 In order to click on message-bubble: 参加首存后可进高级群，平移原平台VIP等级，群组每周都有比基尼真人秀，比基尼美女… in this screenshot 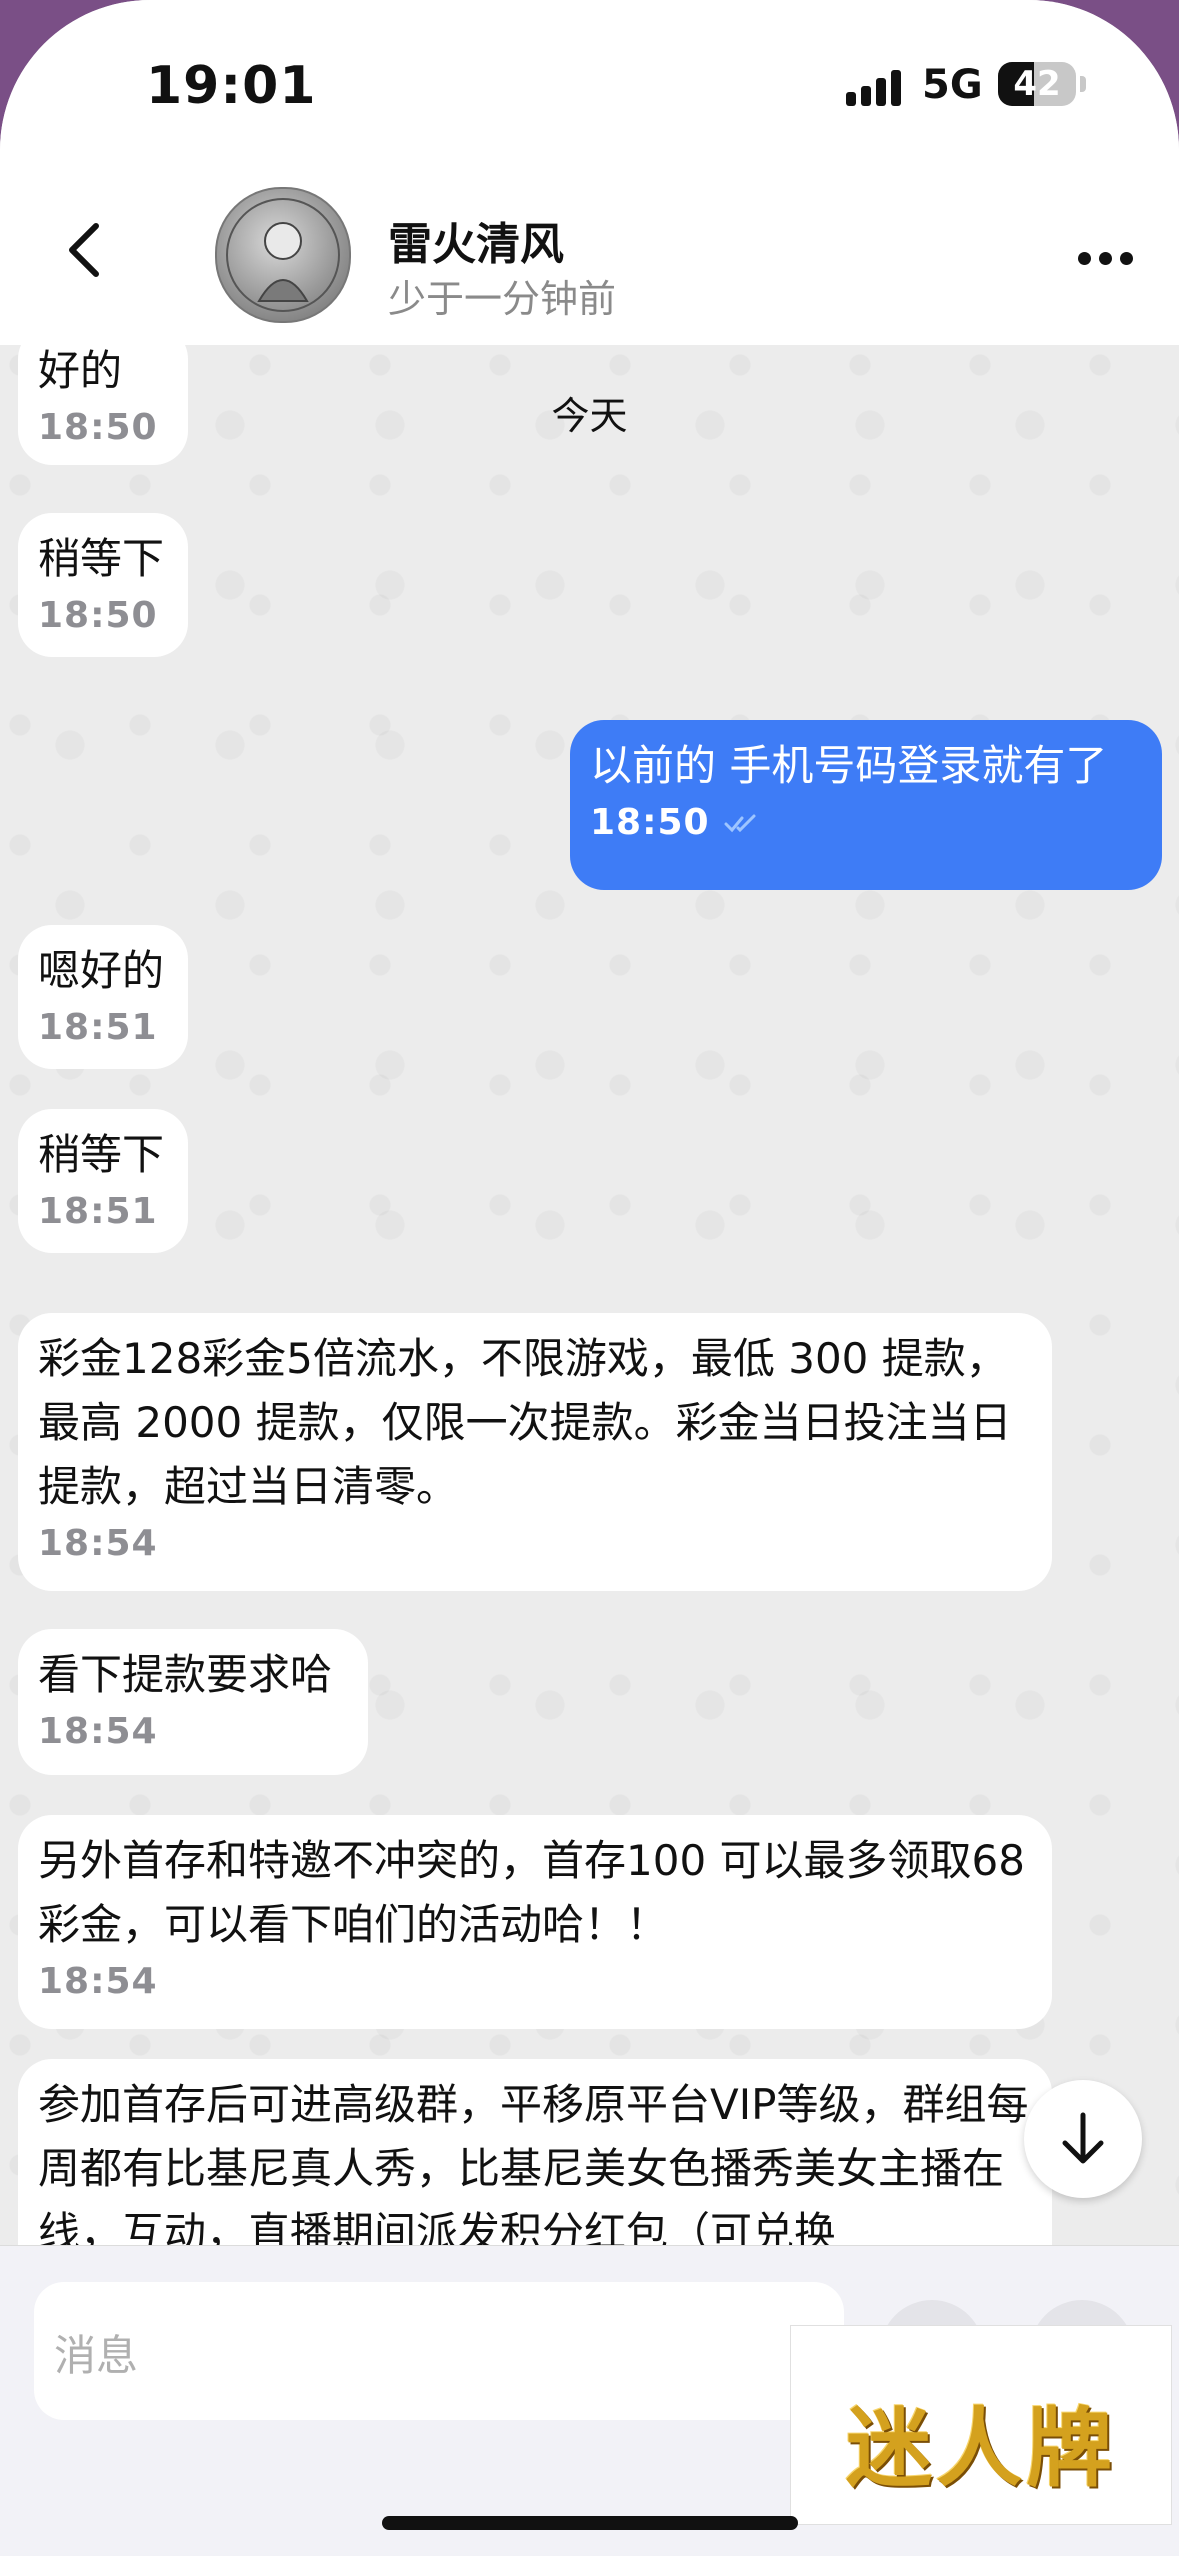, I will do `click(535, 2152)`.